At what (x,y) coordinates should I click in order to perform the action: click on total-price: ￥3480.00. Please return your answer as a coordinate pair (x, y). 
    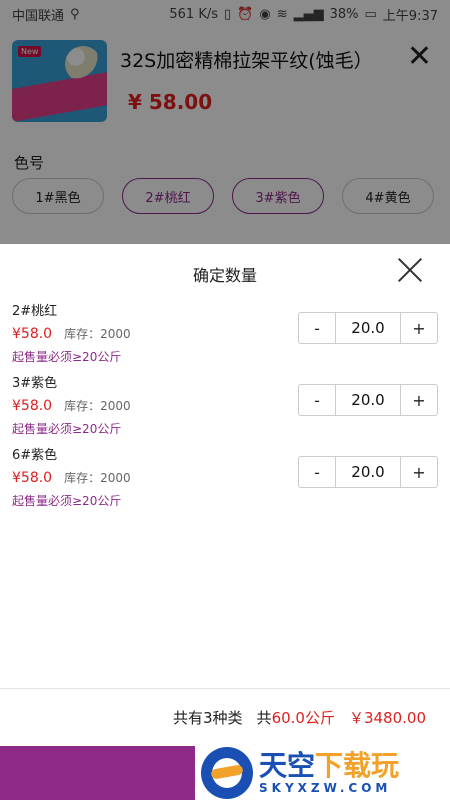
    Looking at the image, I should click on (387, 718).